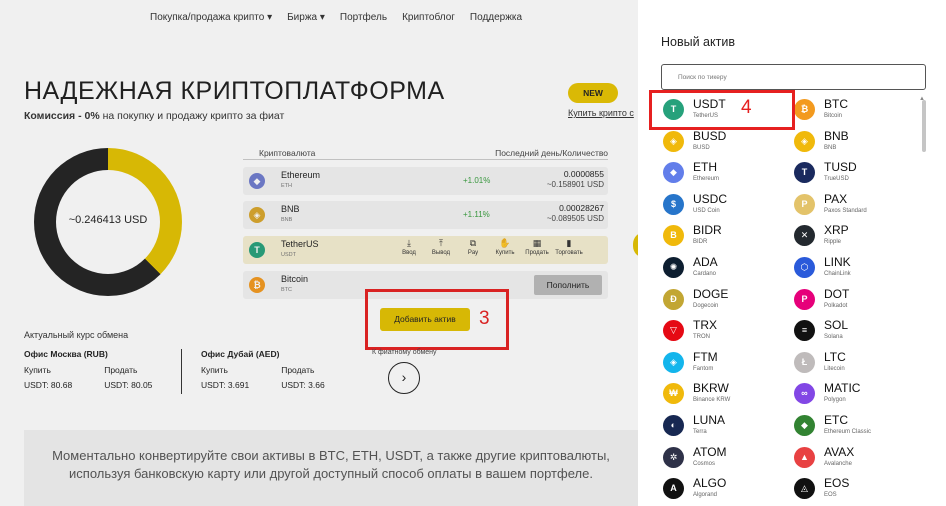  Describe the element at coordinates (837, 293) in the screenshot. I see `asset-ticker: DOT` at that location.